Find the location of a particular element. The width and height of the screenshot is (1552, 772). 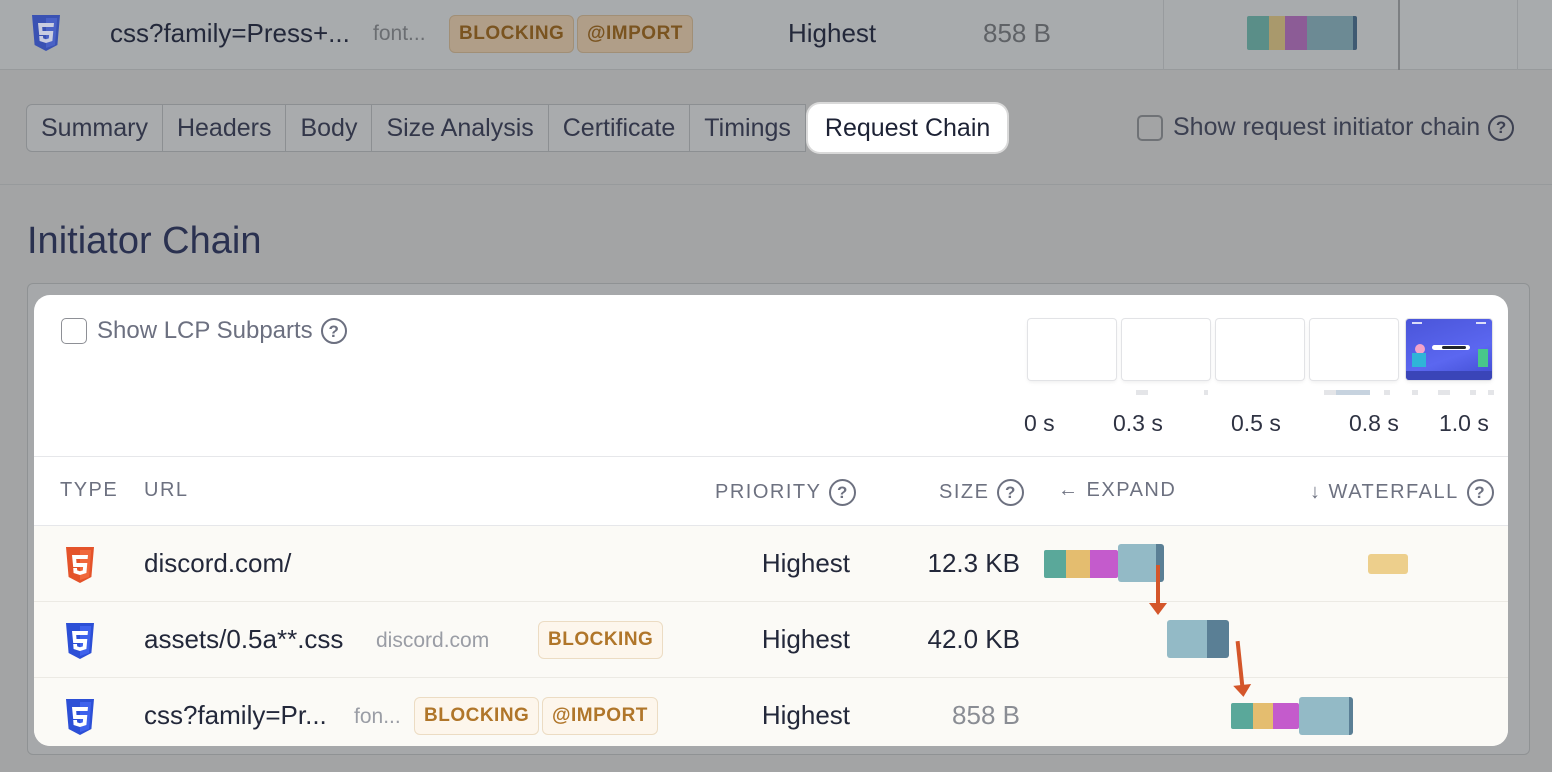

timeline-label: 0.3 s is located at coordinates (1138, 423).